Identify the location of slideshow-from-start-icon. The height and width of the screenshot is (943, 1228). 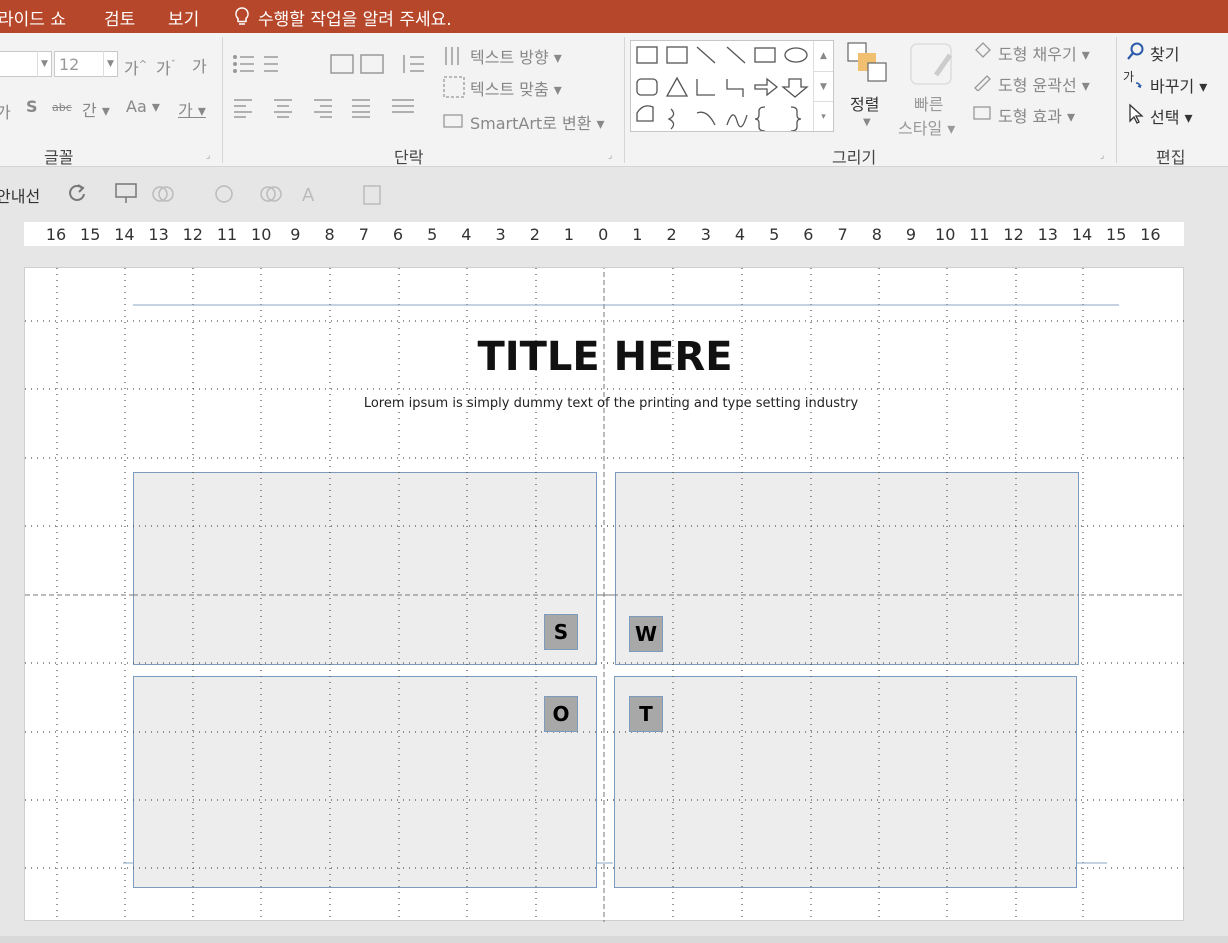
(127, 193).